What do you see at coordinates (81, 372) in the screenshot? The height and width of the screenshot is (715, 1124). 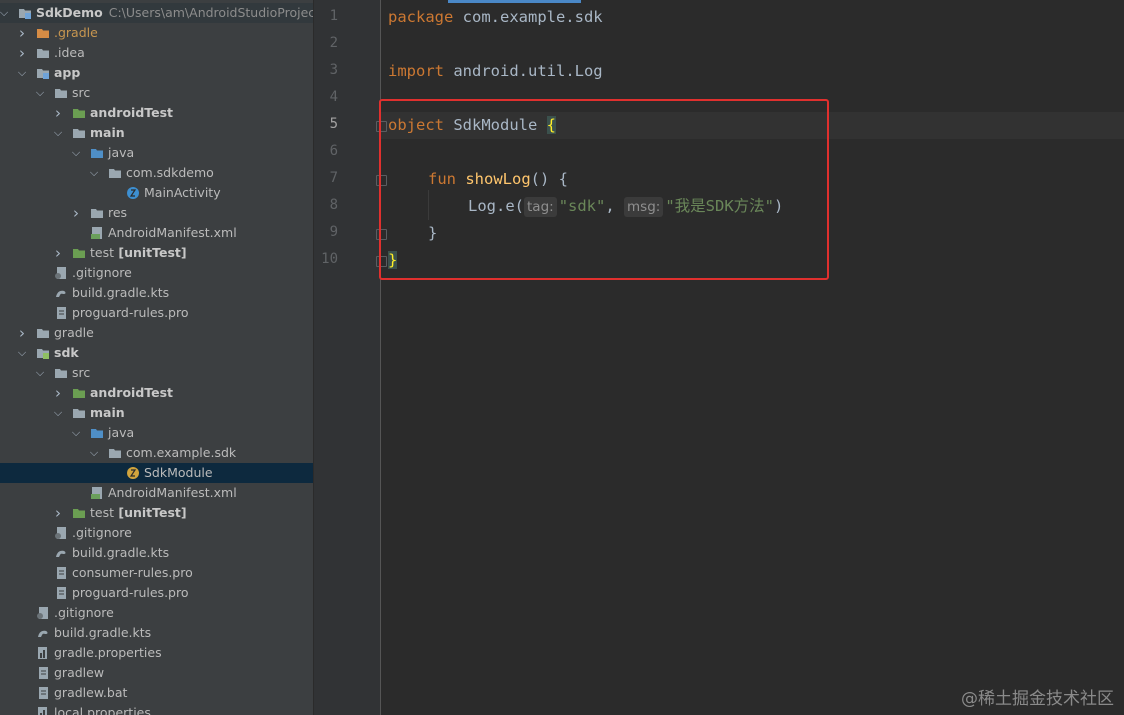 I see `tree-item-label: src` at bounding box center [81, 372].